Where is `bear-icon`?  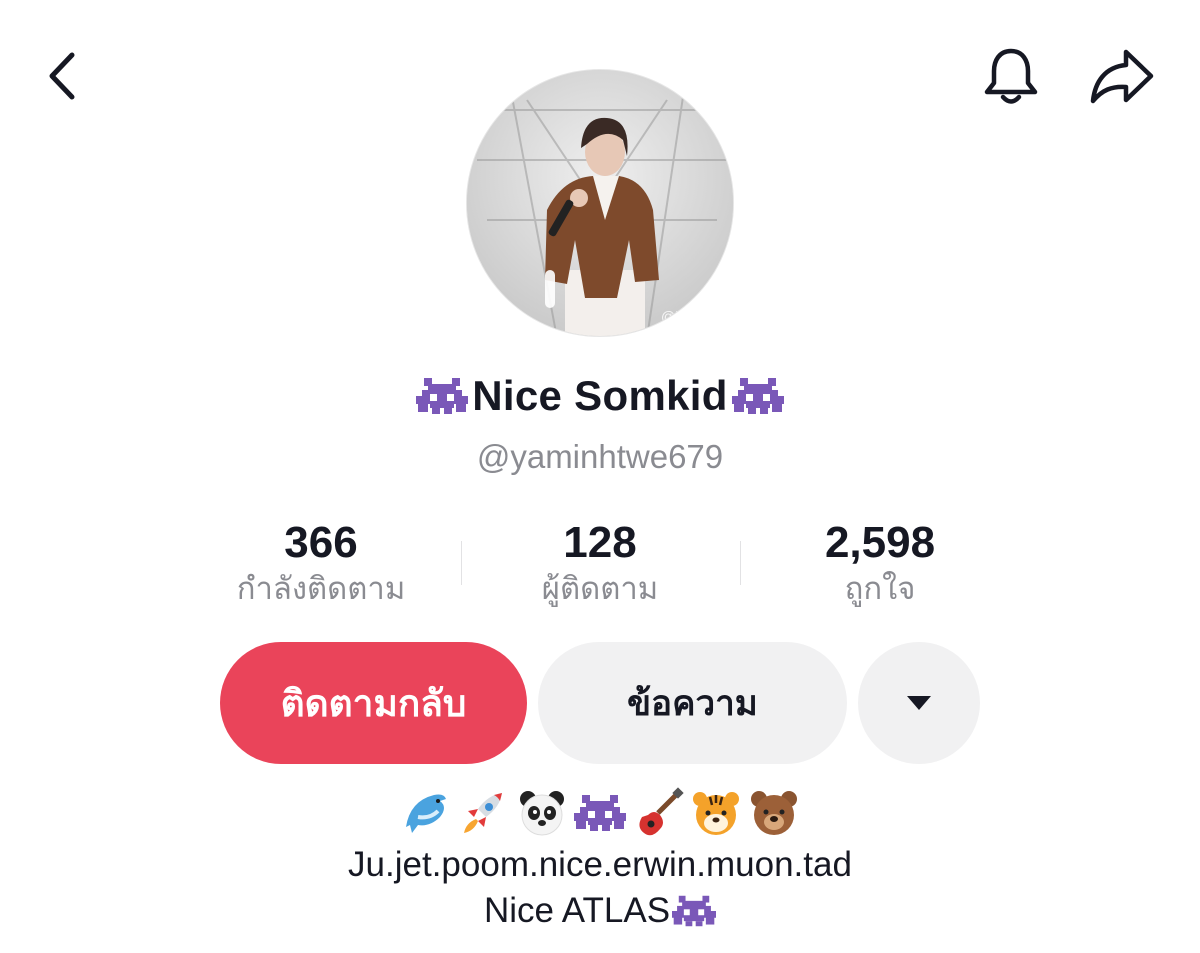
bear-icon is located at coordinates (774, 813).